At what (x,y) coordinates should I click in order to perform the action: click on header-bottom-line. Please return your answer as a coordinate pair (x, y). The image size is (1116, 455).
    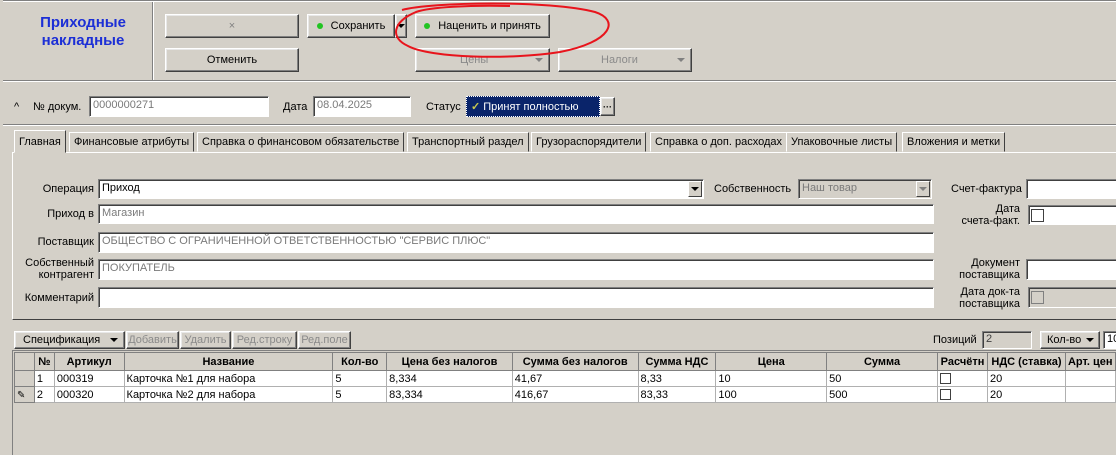
    Looking at the image, I should click on (559, 125).